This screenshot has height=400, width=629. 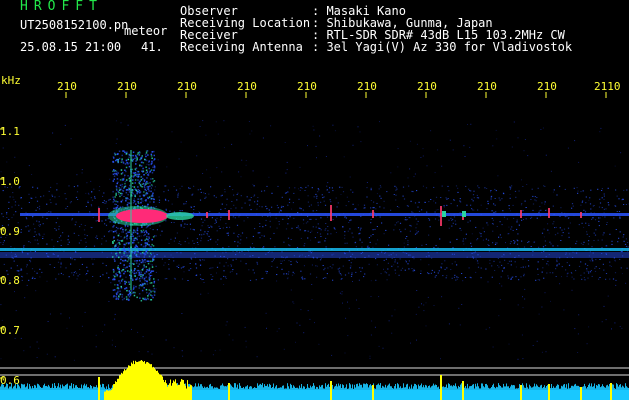 I want to click on file-name: UT2508152100.pn, so click(x=74, y=25).